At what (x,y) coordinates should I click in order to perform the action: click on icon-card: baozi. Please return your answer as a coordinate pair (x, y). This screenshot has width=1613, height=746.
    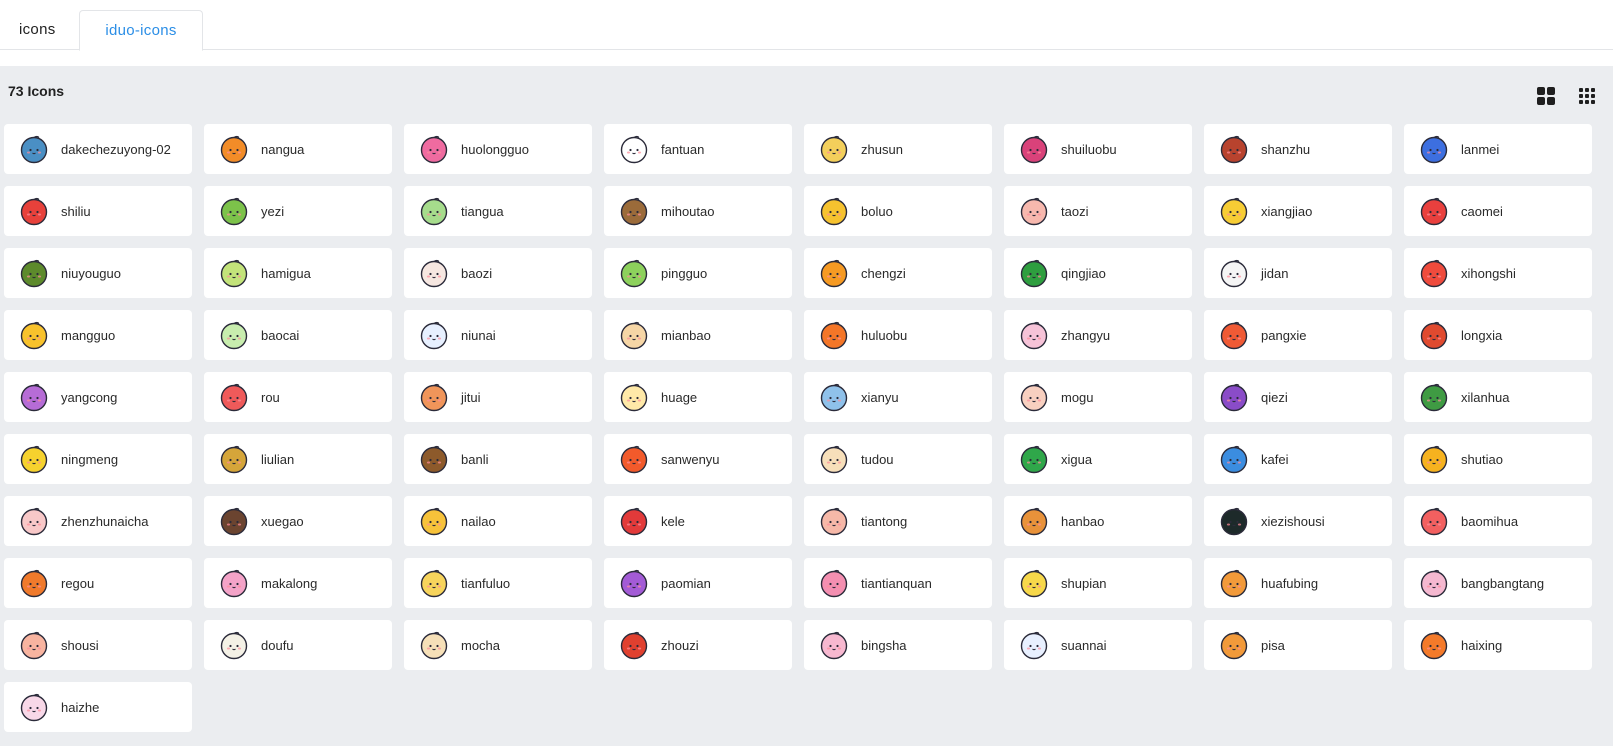
    Looking at the image, I should click on (498, 273).